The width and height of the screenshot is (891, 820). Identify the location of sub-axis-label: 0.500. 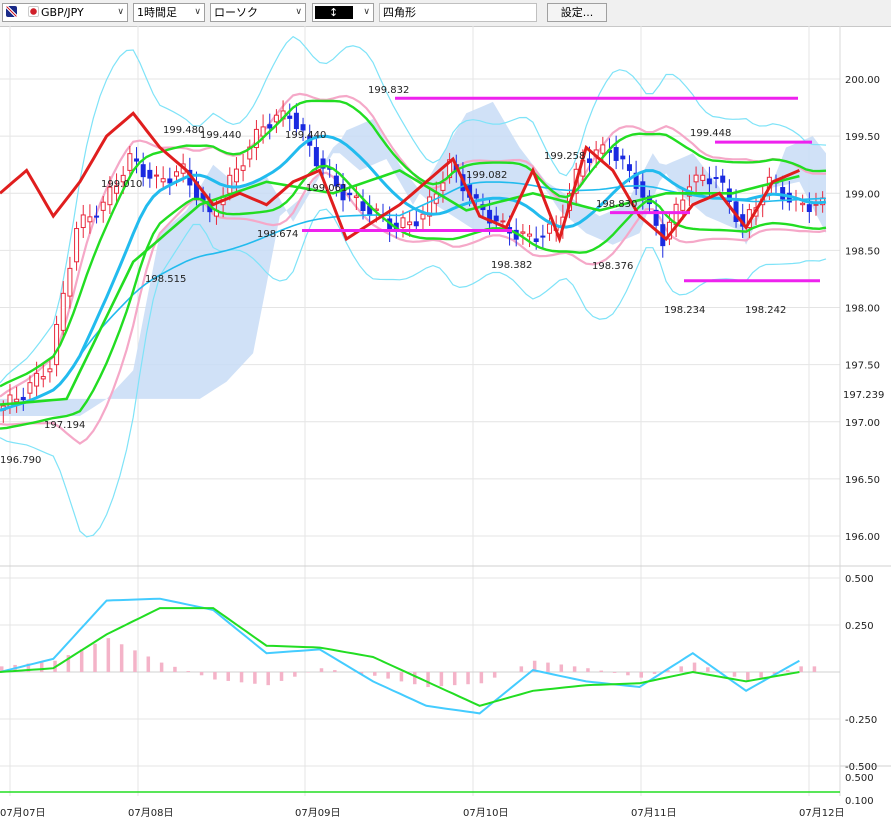
(859, 778).